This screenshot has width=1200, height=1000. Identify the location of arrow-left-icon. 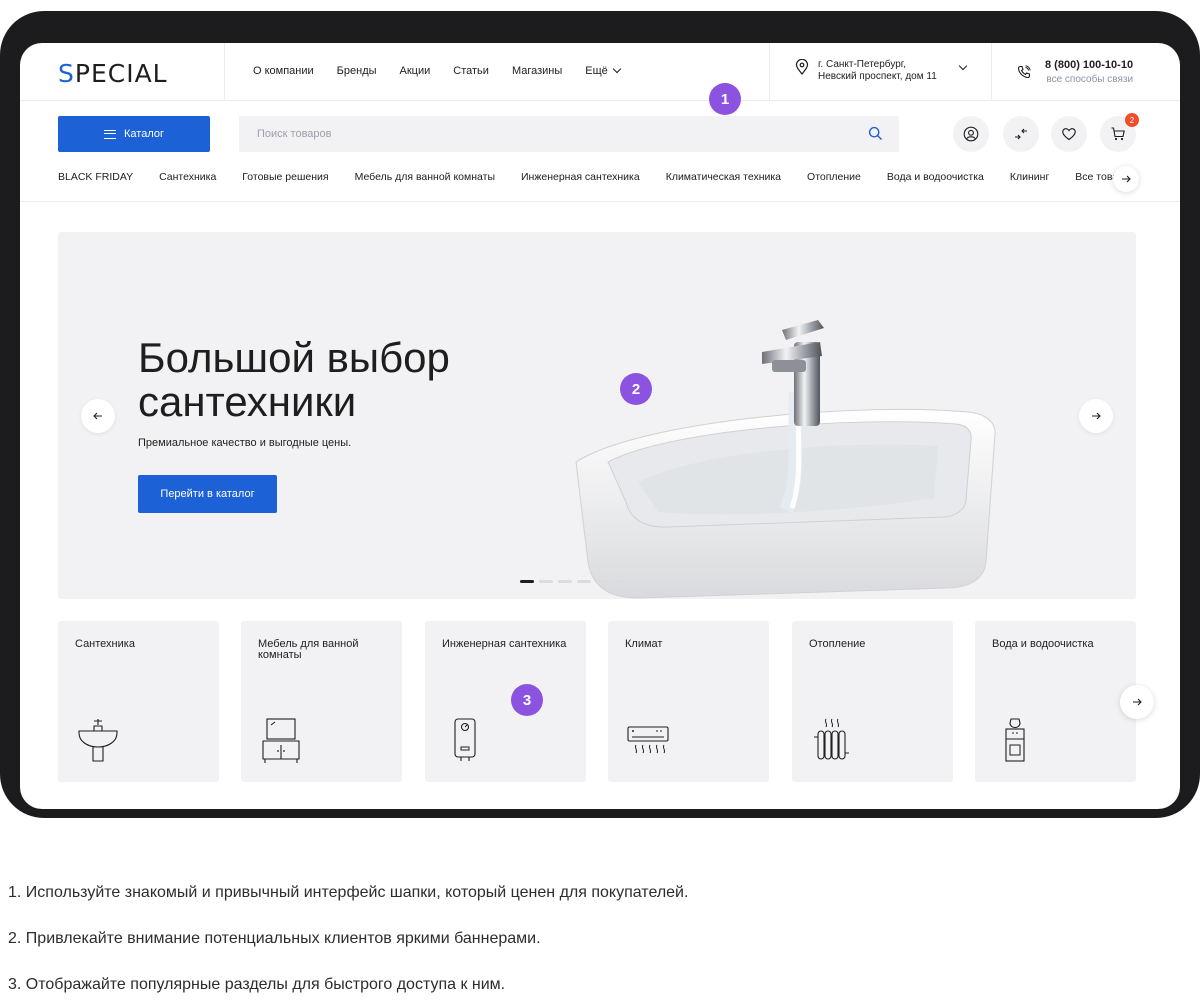
(97, 416).